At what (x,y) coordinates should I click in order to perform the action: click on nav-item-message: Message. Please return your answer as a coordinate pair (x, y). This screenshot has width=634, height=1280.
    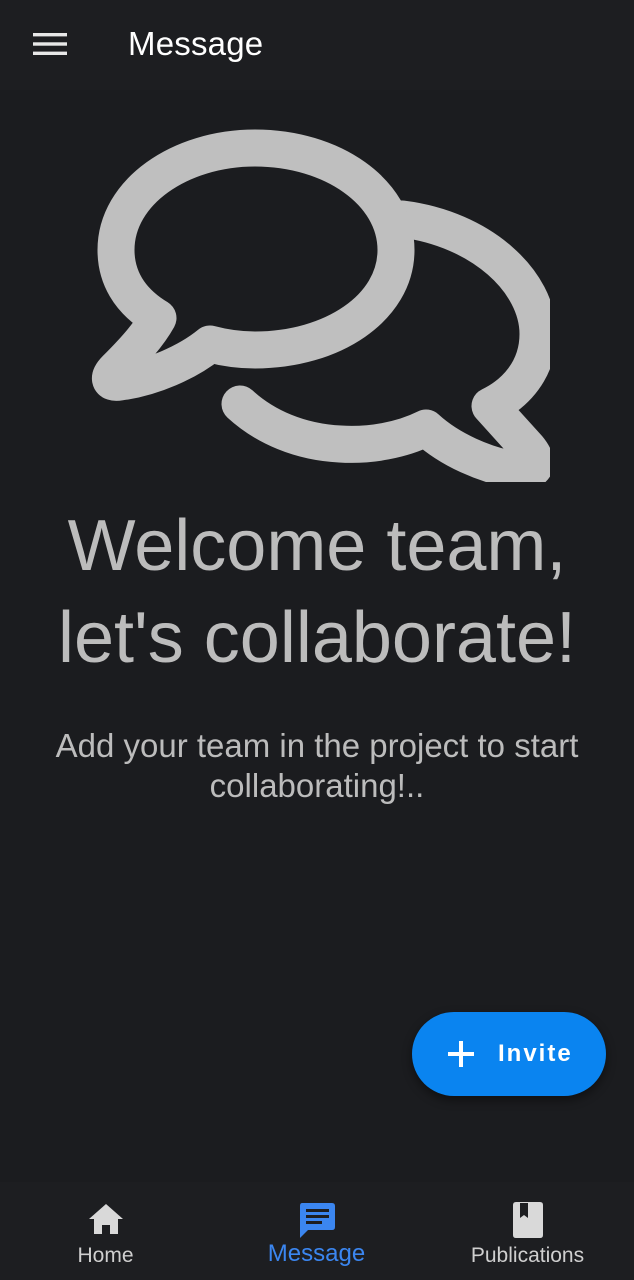
    Looking at the image, I should click on (316, 1231).